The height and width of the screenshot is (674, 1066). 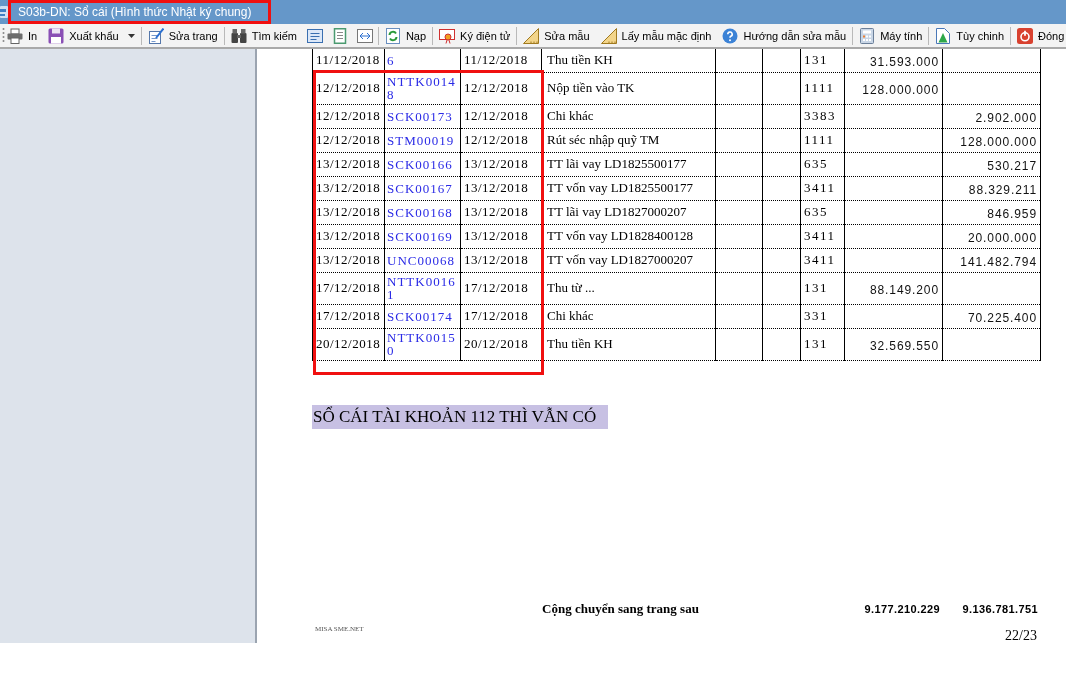 I want to click on table-cell: 88.329.211, so click(x=991, y=188).